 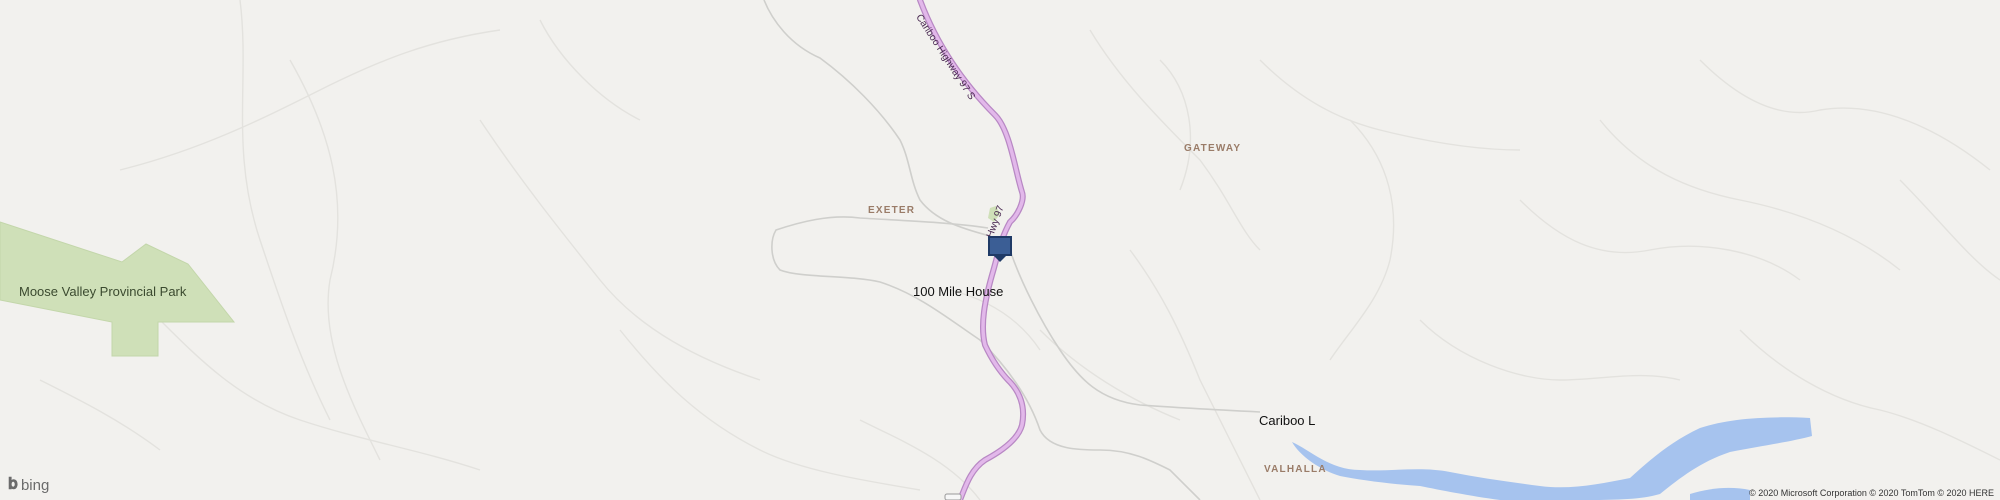 What do you see at coordinates (1000, 246) in the screenshot?
I see `location-pin-icon` at bounding box center [1000, 246].